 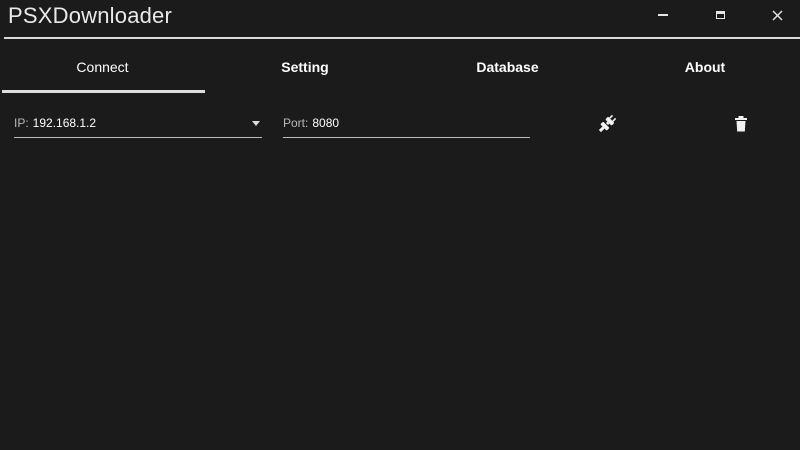 I want to click on tab-bar: Connect Setting Database About, so click(x=400, y=67).